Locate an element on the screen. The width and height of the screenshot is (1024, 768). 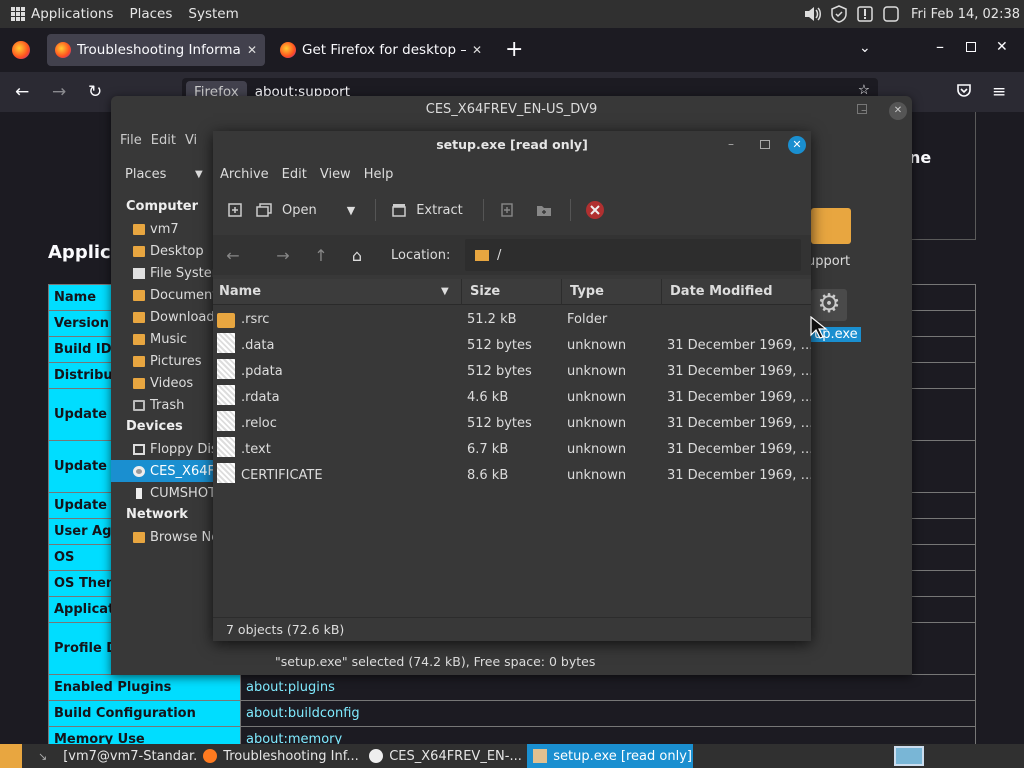
location-field: / is located at coordinates (633, 255).